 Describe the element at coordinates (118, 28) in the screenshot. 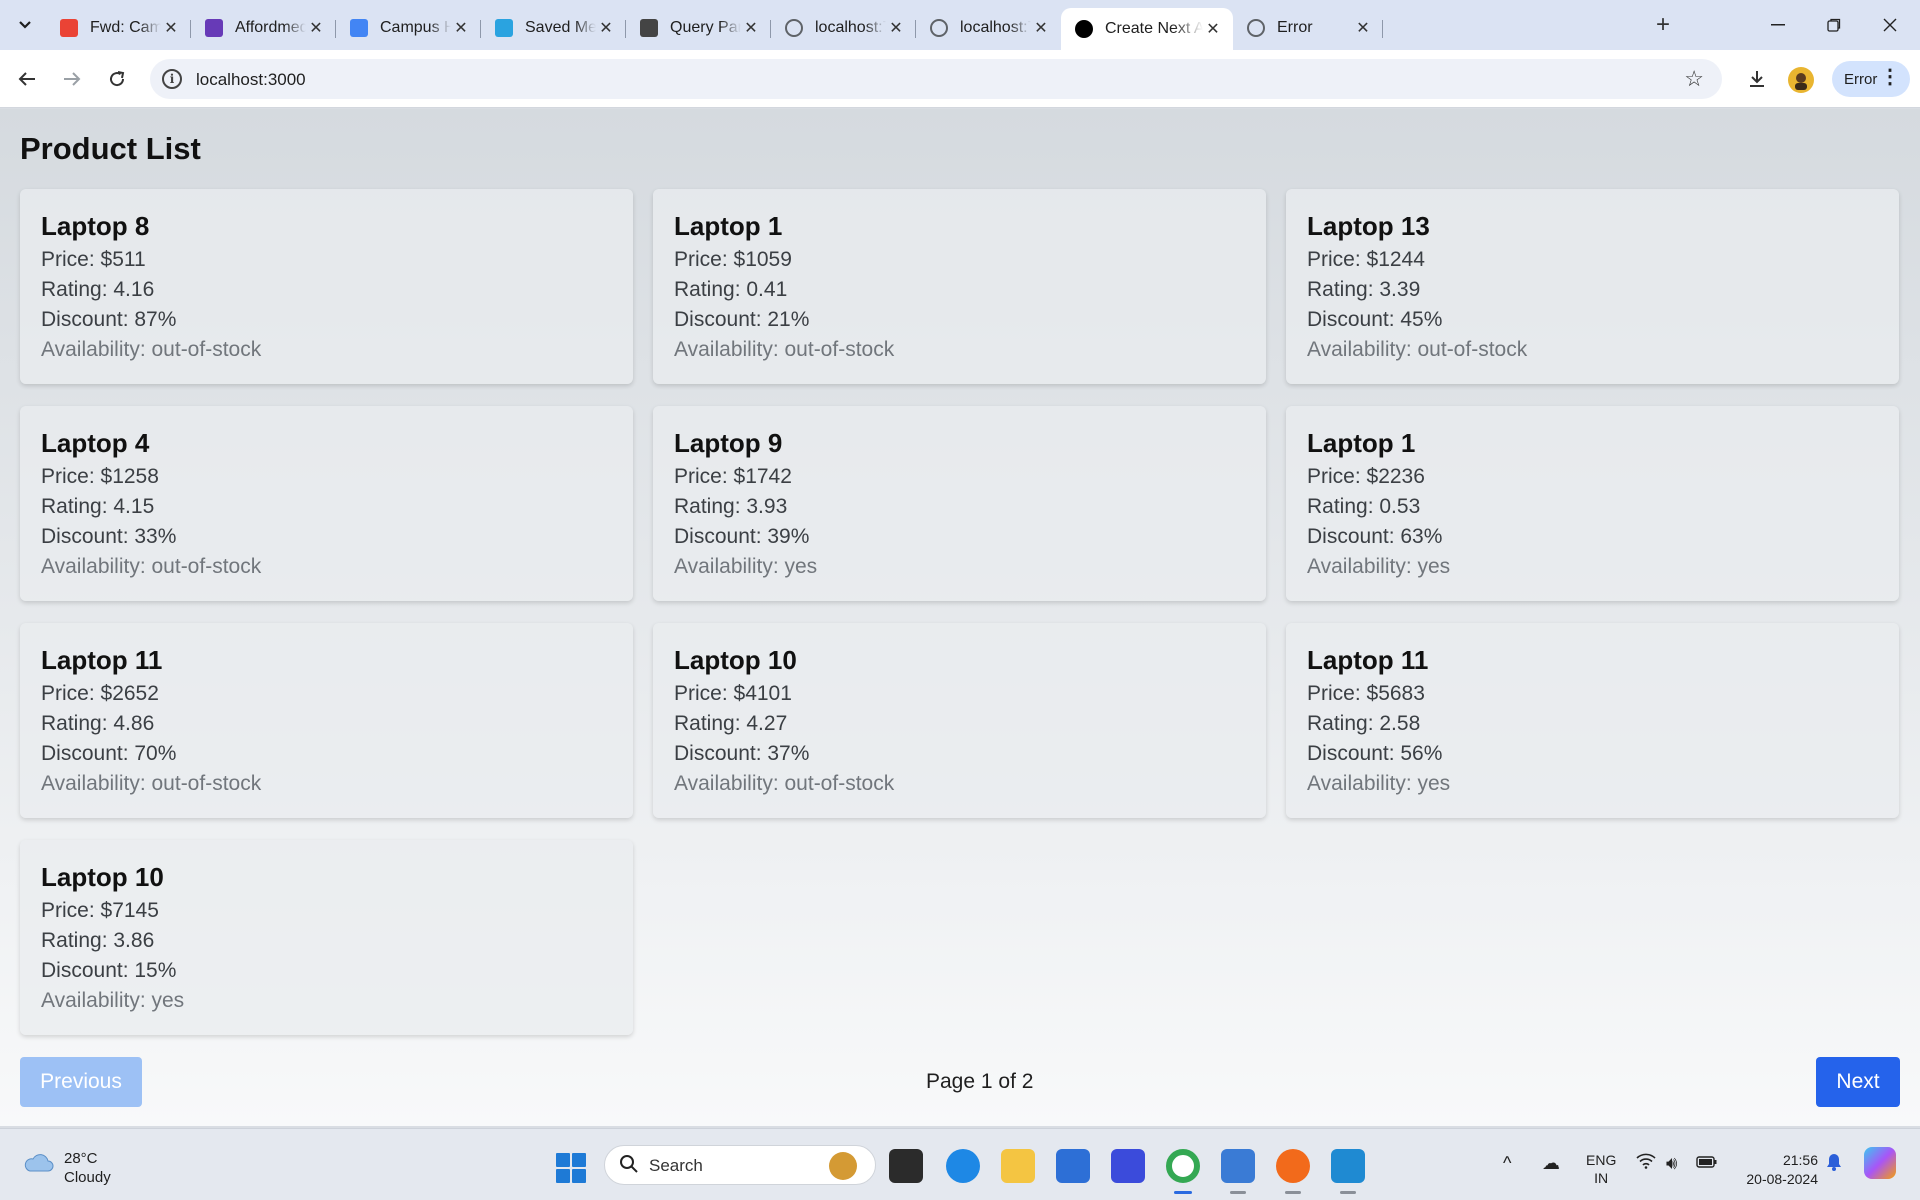

I see `browser-tab: Fwd: Campus✕` at that location.